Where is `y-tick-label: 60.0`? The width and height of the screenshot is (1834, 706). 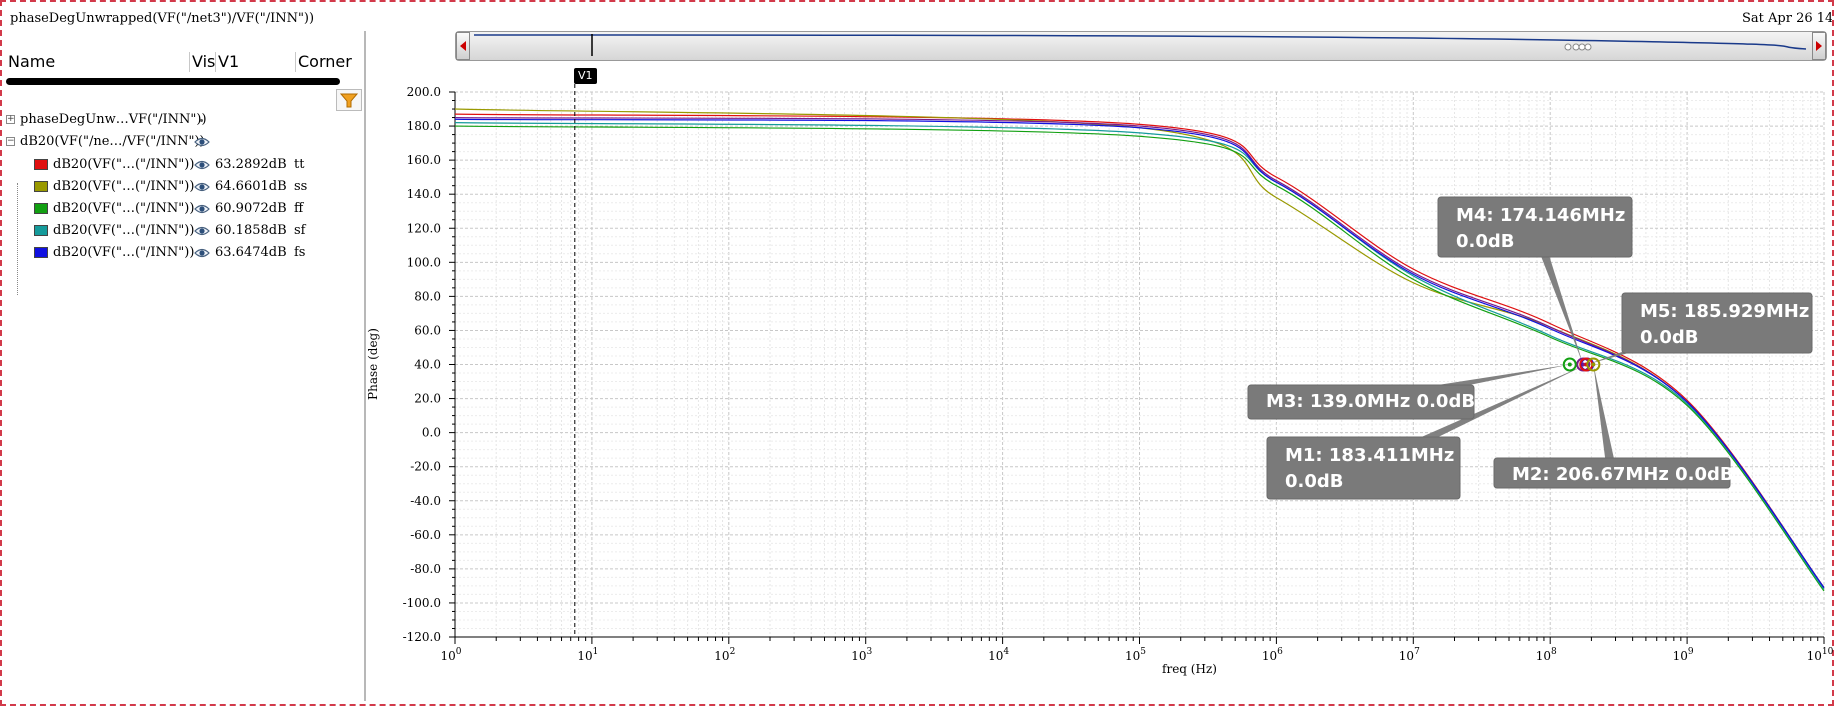 y-tick-label: 60.0 is located at coordinates (427, 330).